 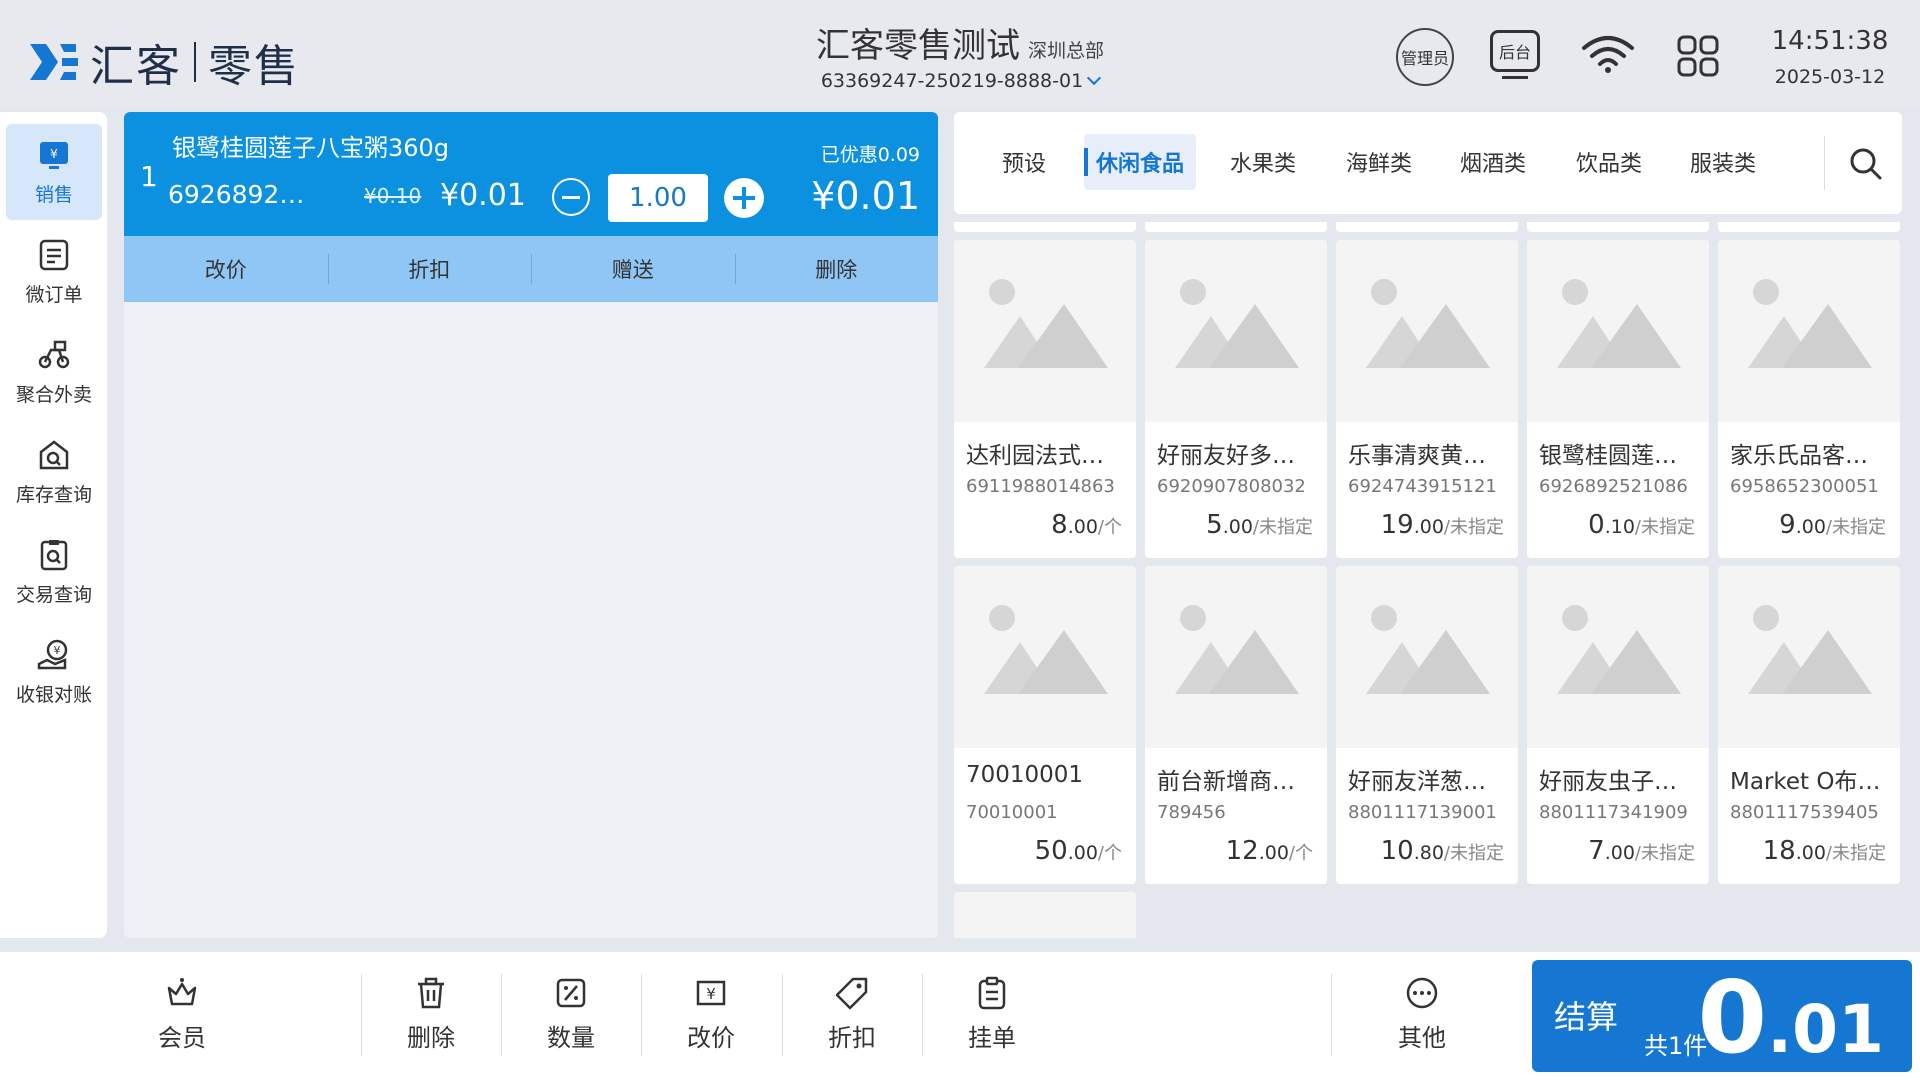 I want to click on checkout-button: 结算 共1件 0.01, so click(x=1722, y=1016).